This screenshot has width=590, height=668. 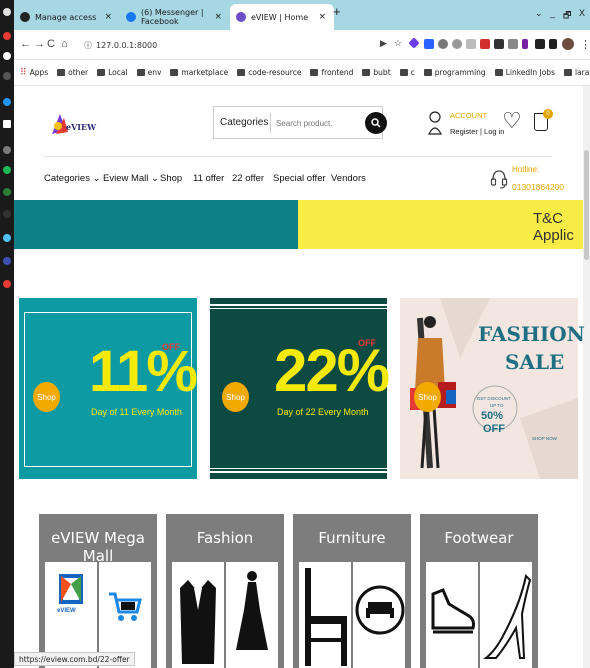 What do you see at coordinates (567, 16) in the screenshot?
I see `restore-button: 🗗` at bounding box center [567, 16].